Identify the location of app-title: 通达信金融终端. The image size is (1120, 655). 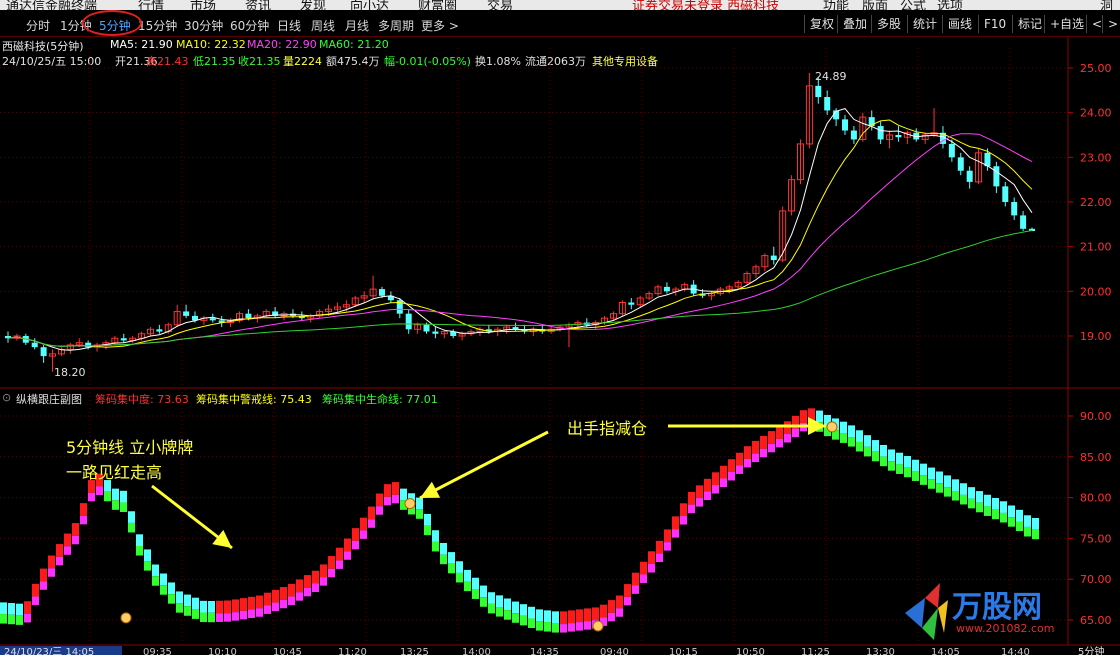
(52, 5).